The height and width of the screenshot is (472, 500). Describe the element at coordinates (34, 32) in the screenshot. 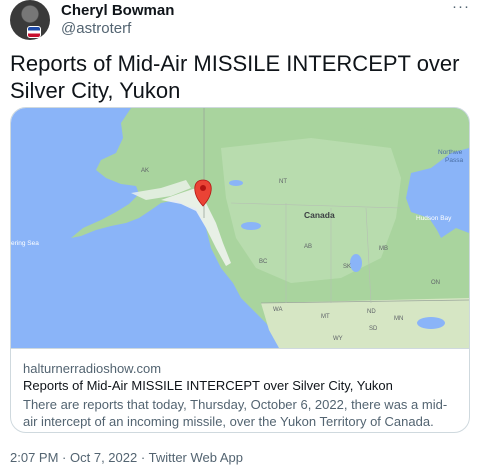

I see `flag-badge-icon` at that location.